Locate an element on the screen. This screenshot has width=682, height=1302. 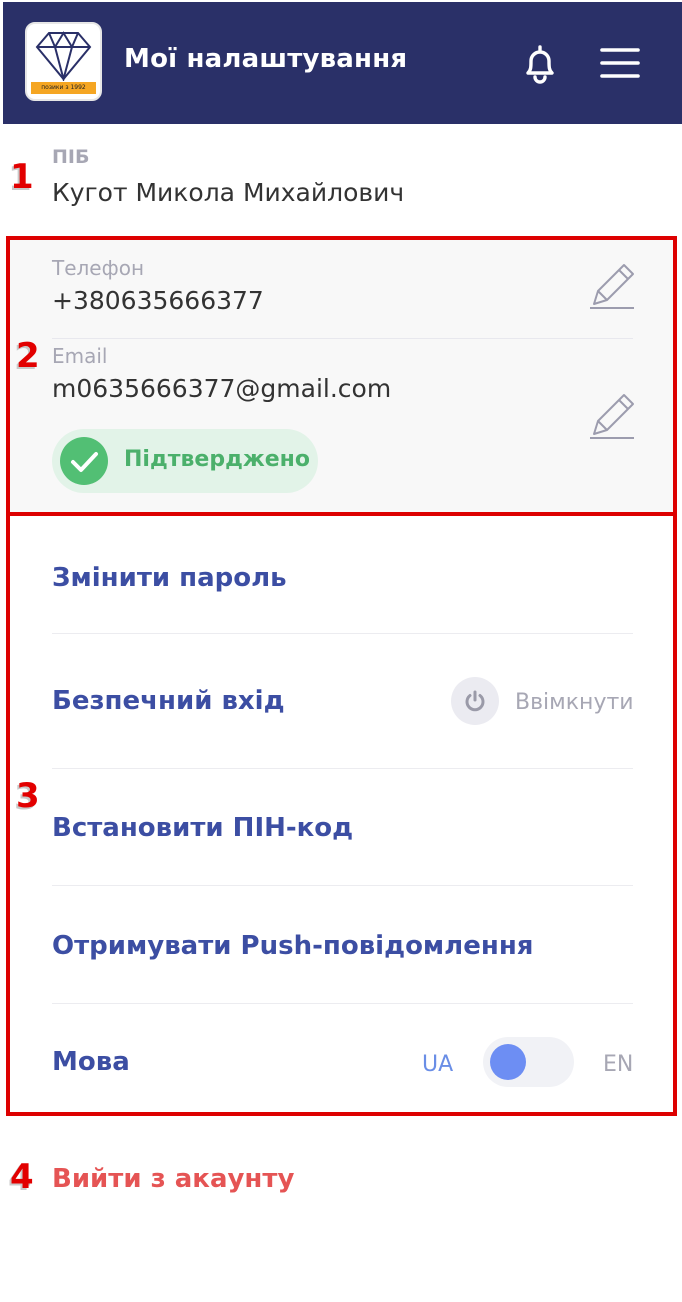
logo-ribbon: позики з 1992 is located at coordinates (63, 88).